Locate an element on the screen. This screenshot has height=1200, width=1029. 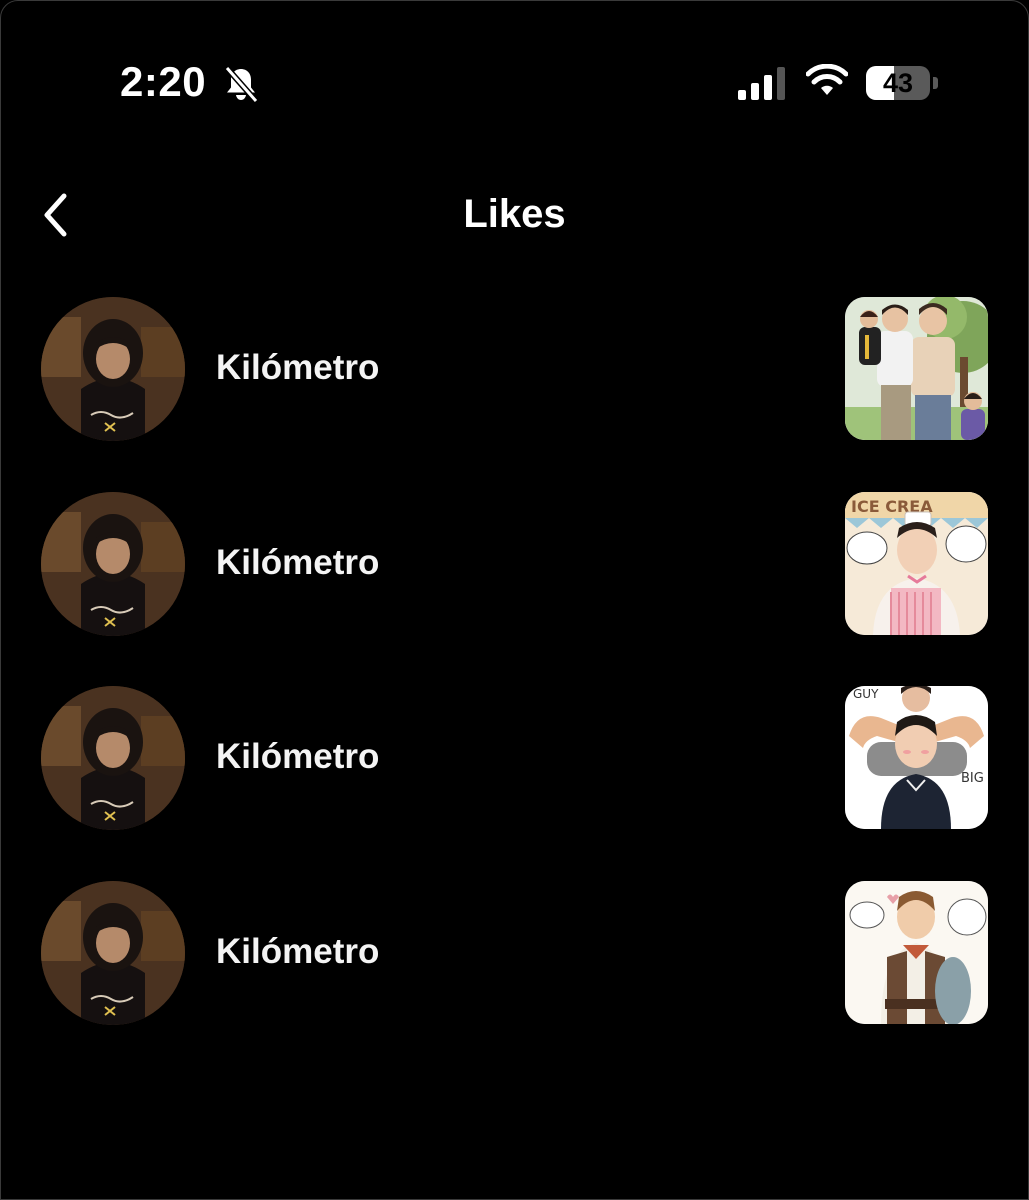
bell-slash-icon is located at coordinates (241, 84).